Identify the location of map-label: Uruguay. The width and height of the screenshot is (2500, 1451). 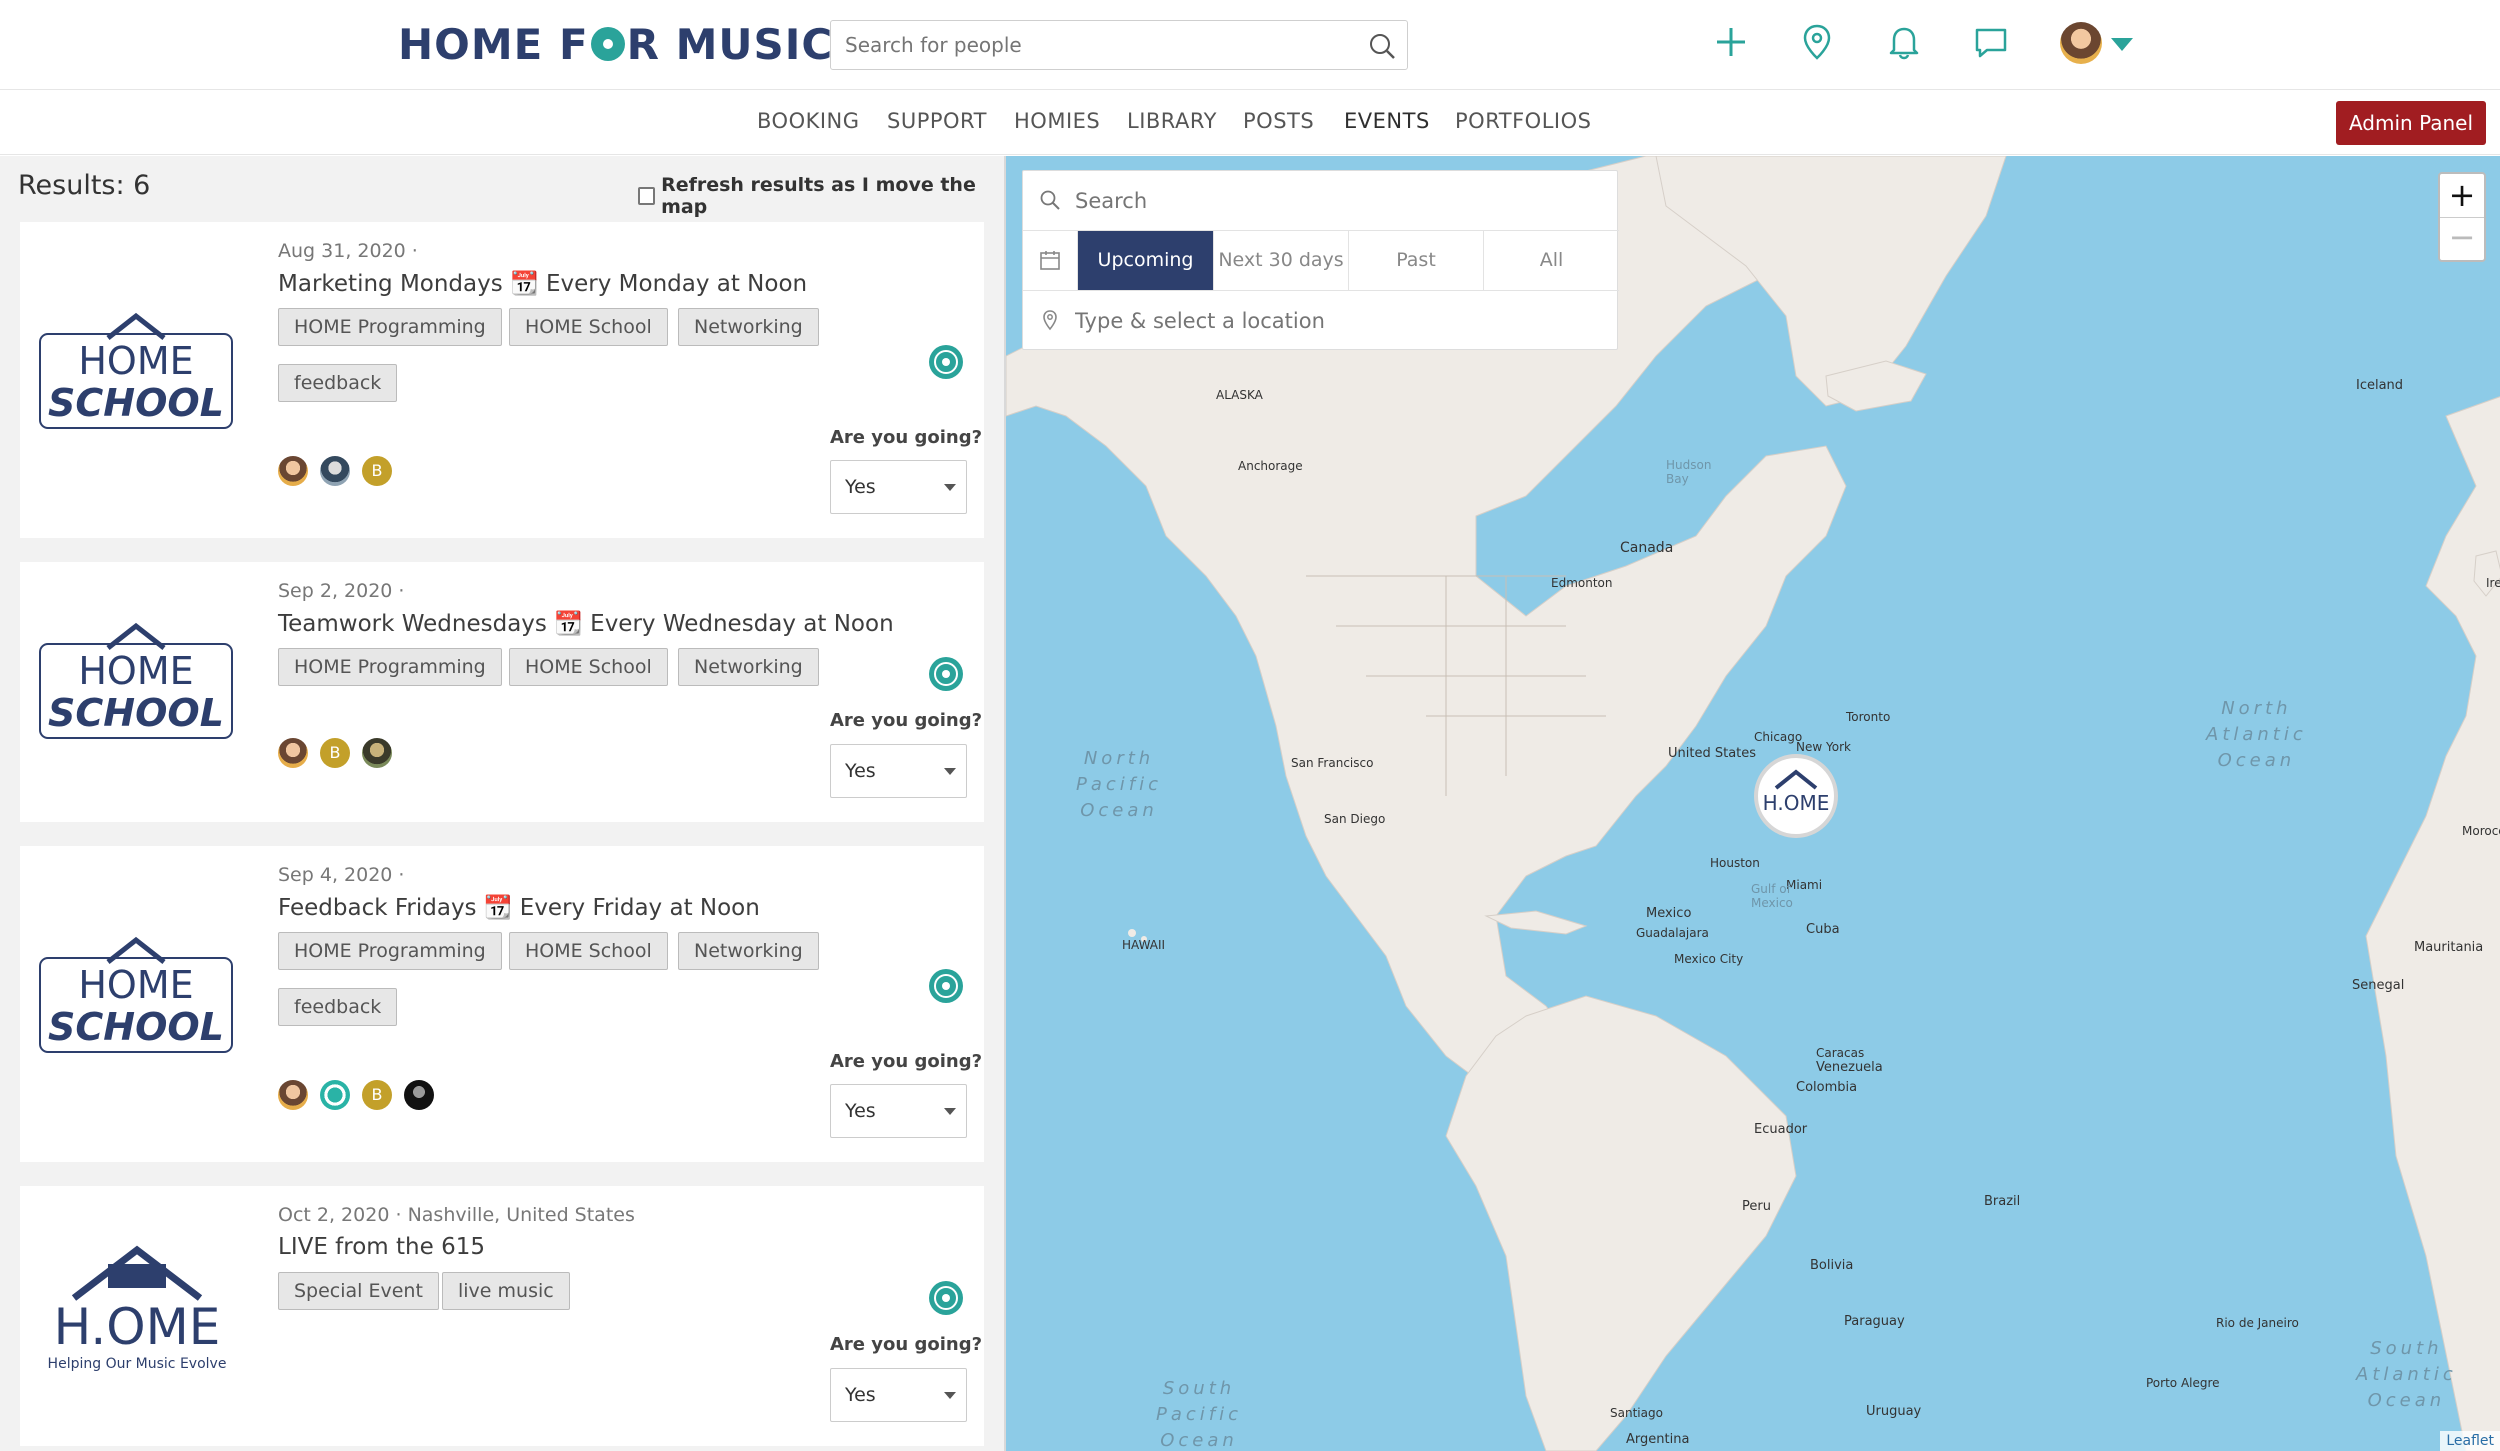
(1894, 1411).